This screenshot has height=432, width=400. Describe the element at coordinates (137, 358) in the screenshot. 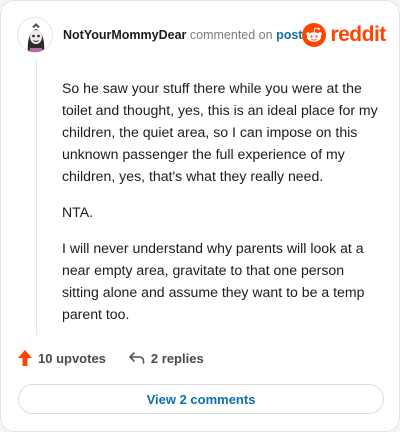

I see `reply-arrow-icon` at that location.